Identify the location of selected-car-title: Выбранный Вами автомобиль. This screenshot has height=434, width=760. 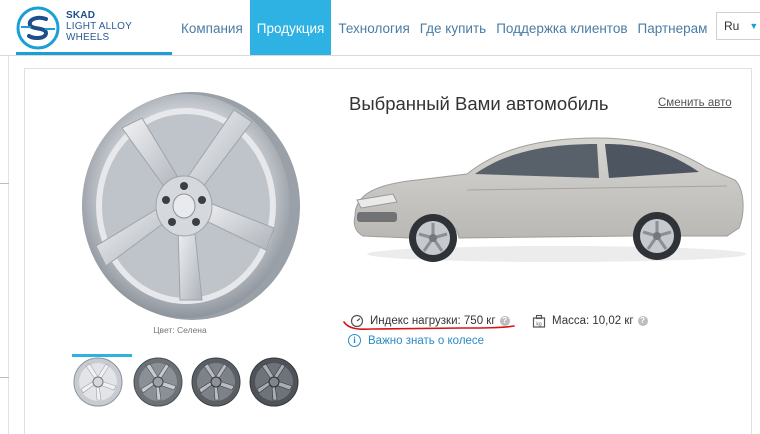
(479, 103).